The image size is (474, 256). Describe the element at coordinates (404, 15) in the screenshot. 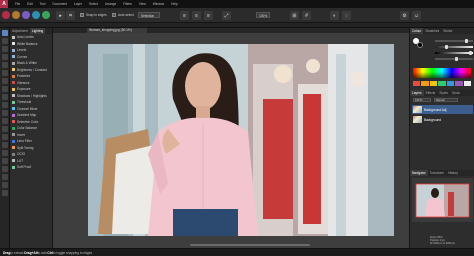

I see `assistant-button: ⚙` at that location.